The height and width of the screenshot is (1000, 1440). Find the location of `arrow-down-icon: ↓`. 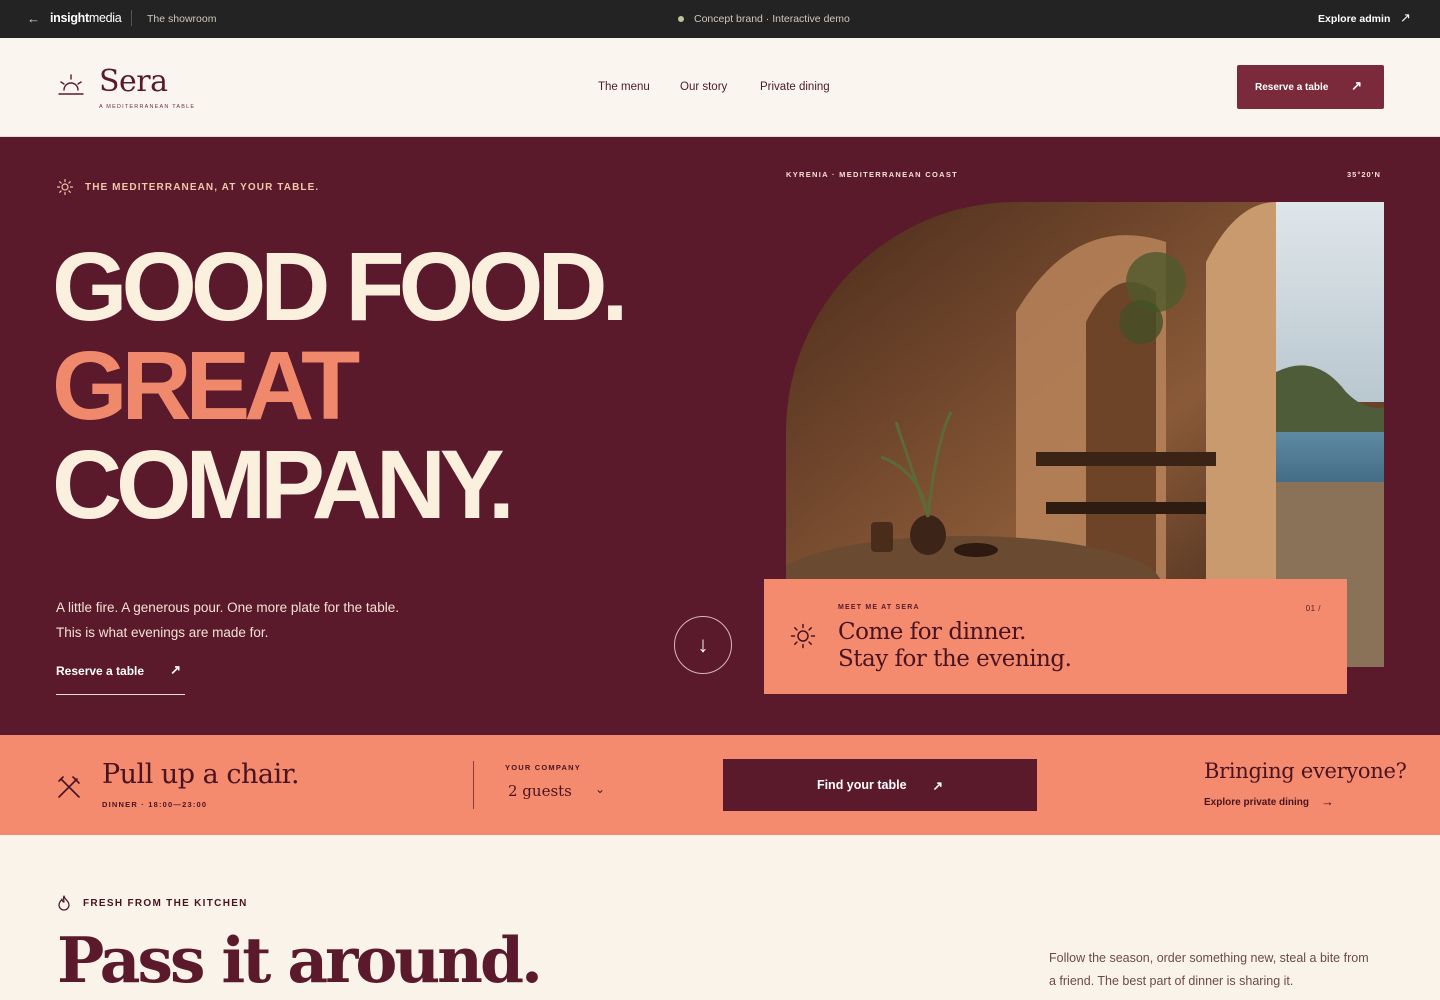

arrow-down-icon: ↓ is located at coordinates (703, 644).